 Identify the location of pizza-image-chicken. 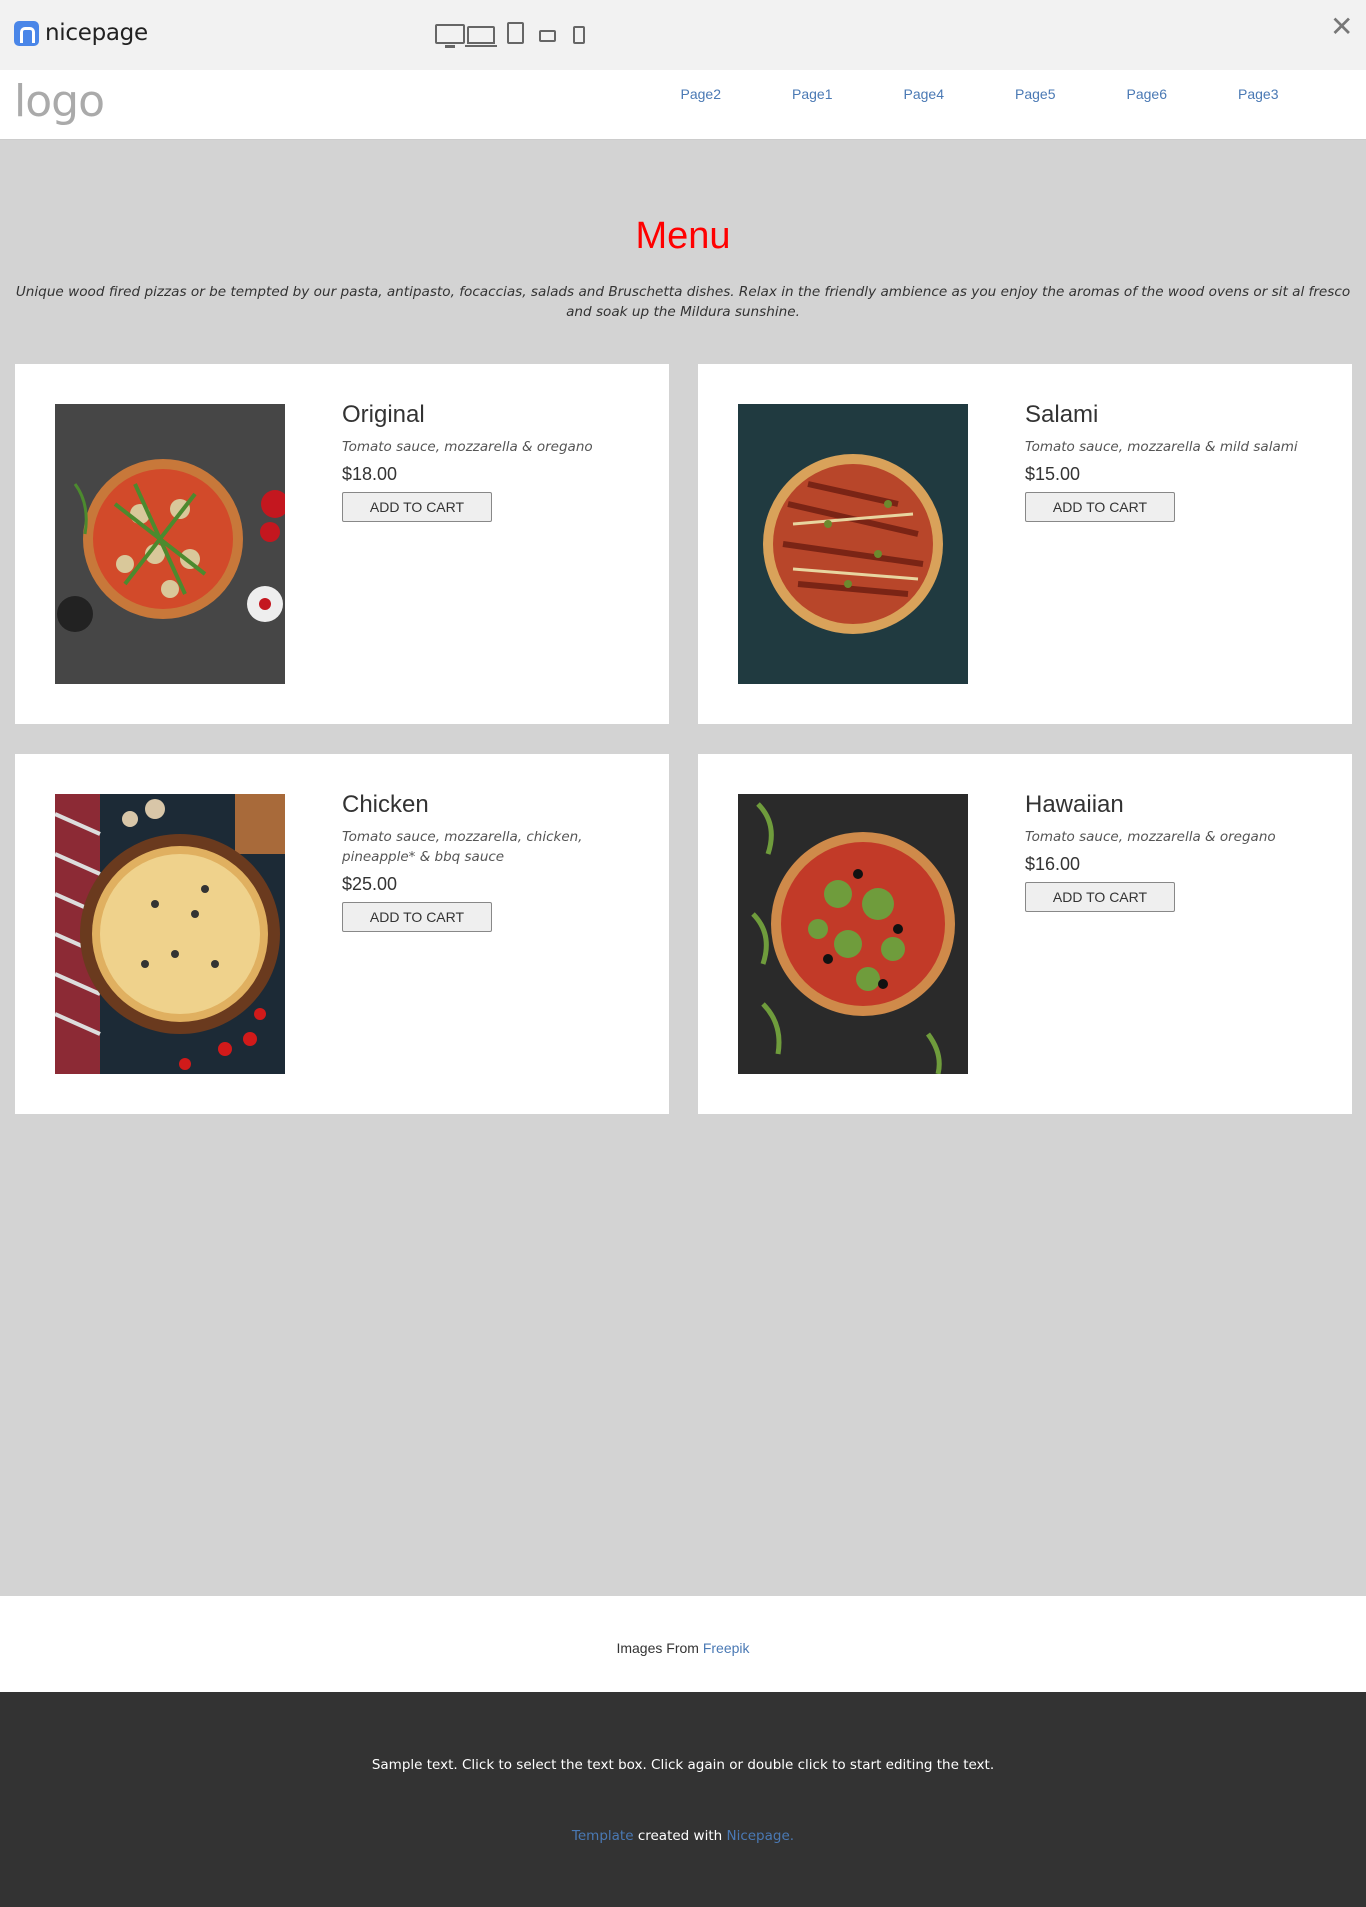
(170, 934).